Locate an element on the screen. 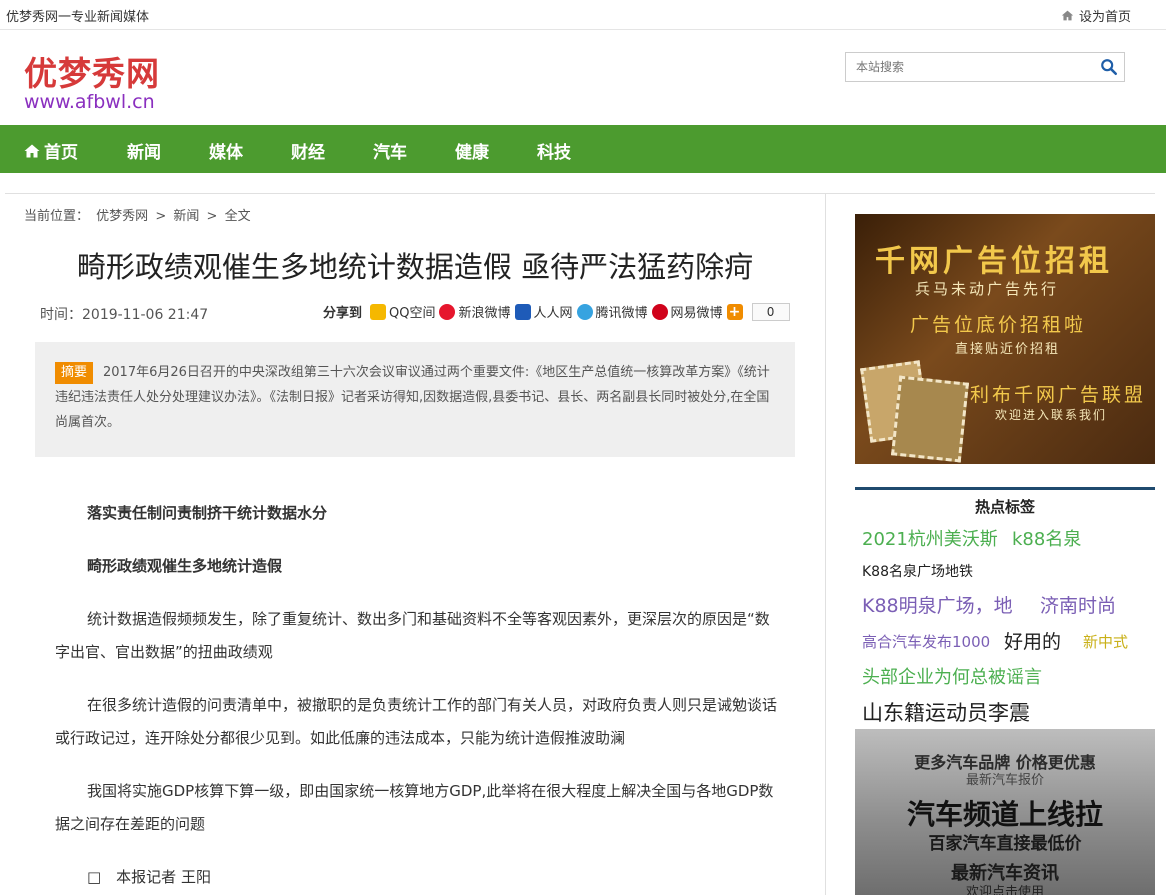 The height and width of the screenshot is (895, 1166). main-nav: 首页 新闻 媒体 财经 汽车 健康 科技 is located at coordinates (583, 149).